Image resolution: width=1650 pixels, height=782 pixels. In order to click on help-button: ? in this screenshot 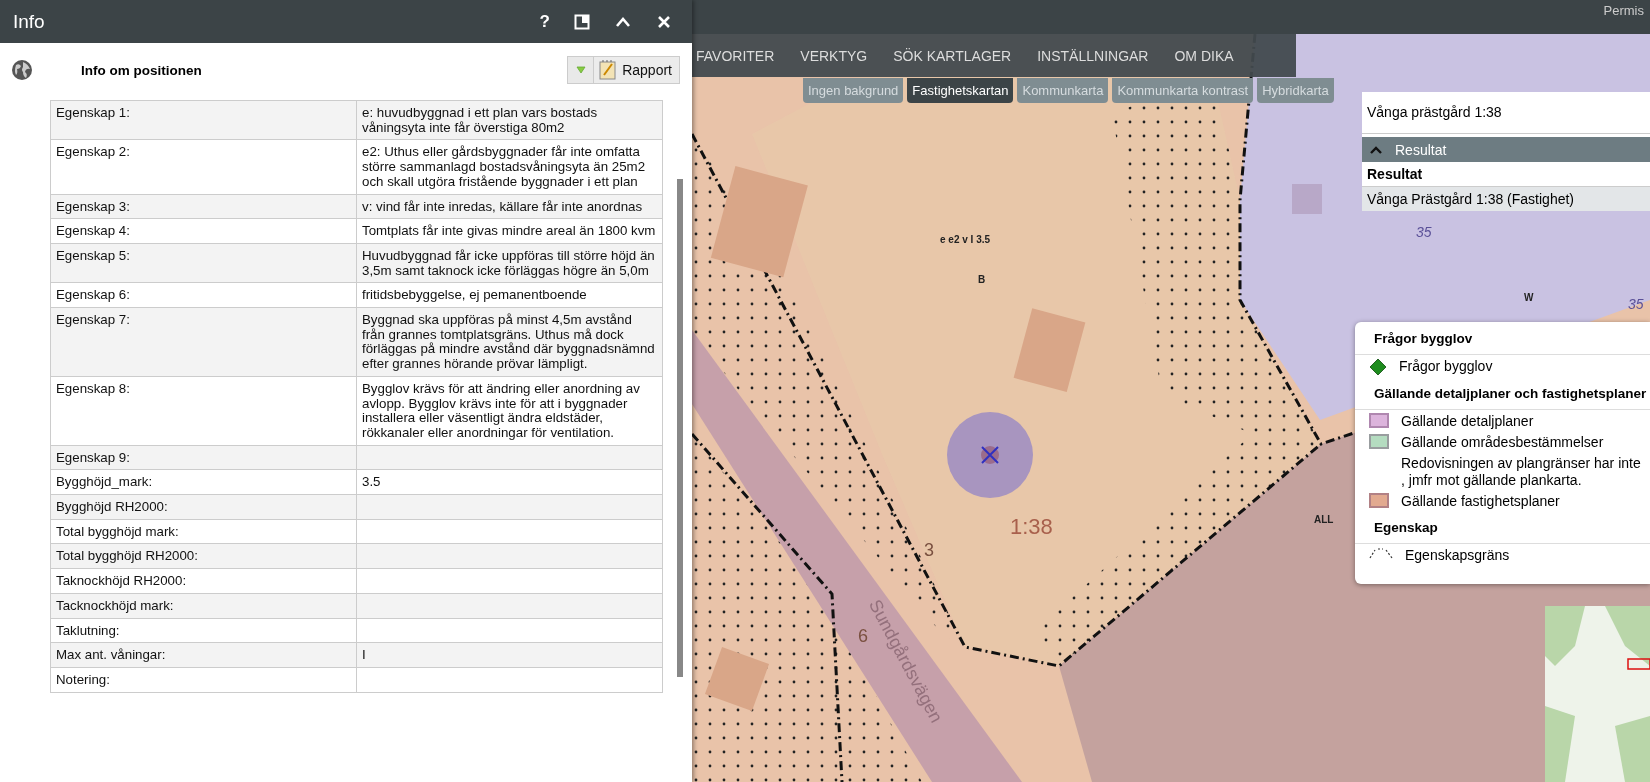, I will do `click(544, 21)`.